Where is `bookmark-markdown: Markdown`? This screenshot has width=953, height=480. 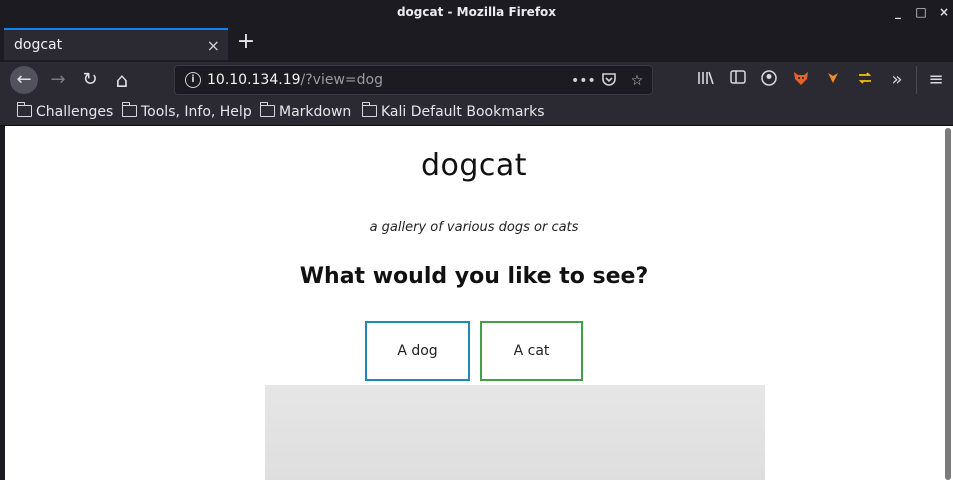 bookmark-markdown: Markdown is located at coordinates (305, 111).